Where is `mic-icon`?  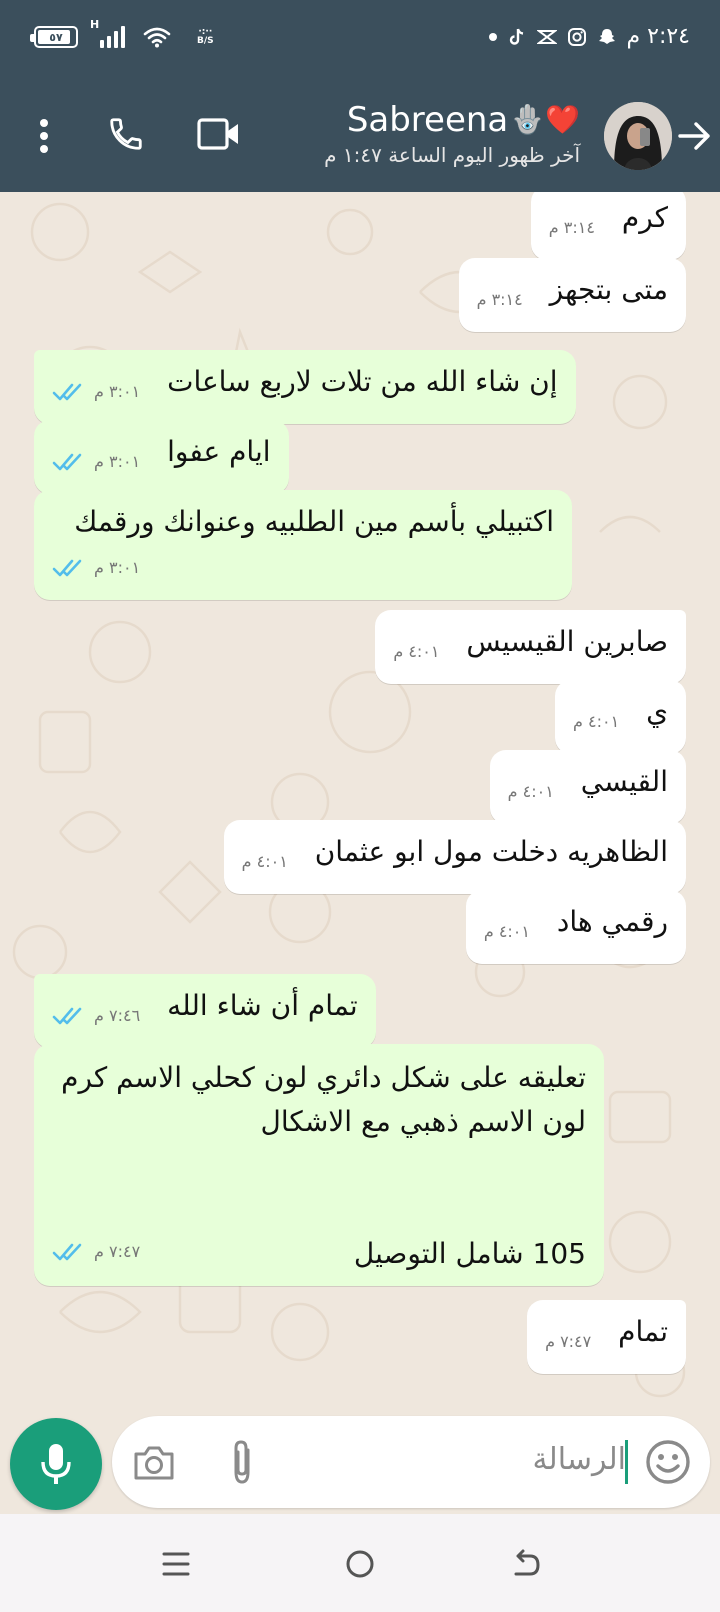
mic-icon is located at coordinates (56, 1464).